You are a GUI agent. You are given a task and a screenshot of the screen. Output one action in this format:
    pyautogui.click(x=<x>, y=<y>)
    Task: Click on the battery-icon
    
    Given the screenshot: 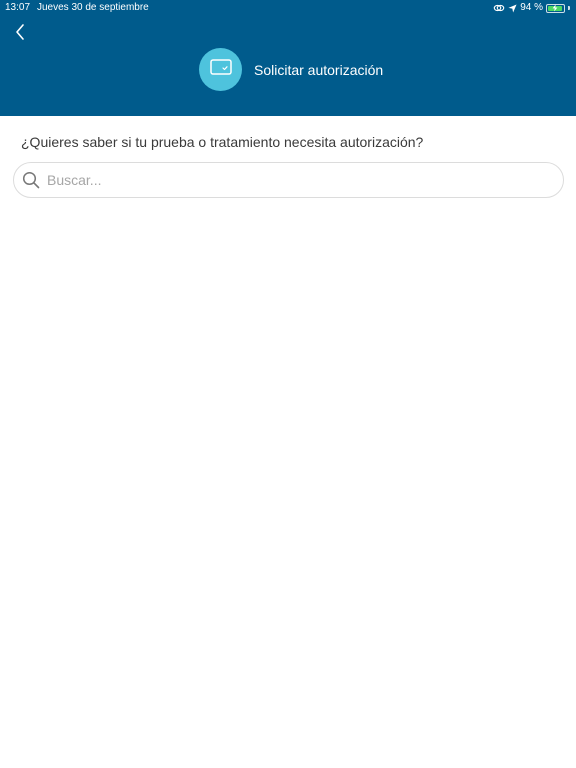 What is the action you would take?
    pyautogui.click(x=555, y=8)
    